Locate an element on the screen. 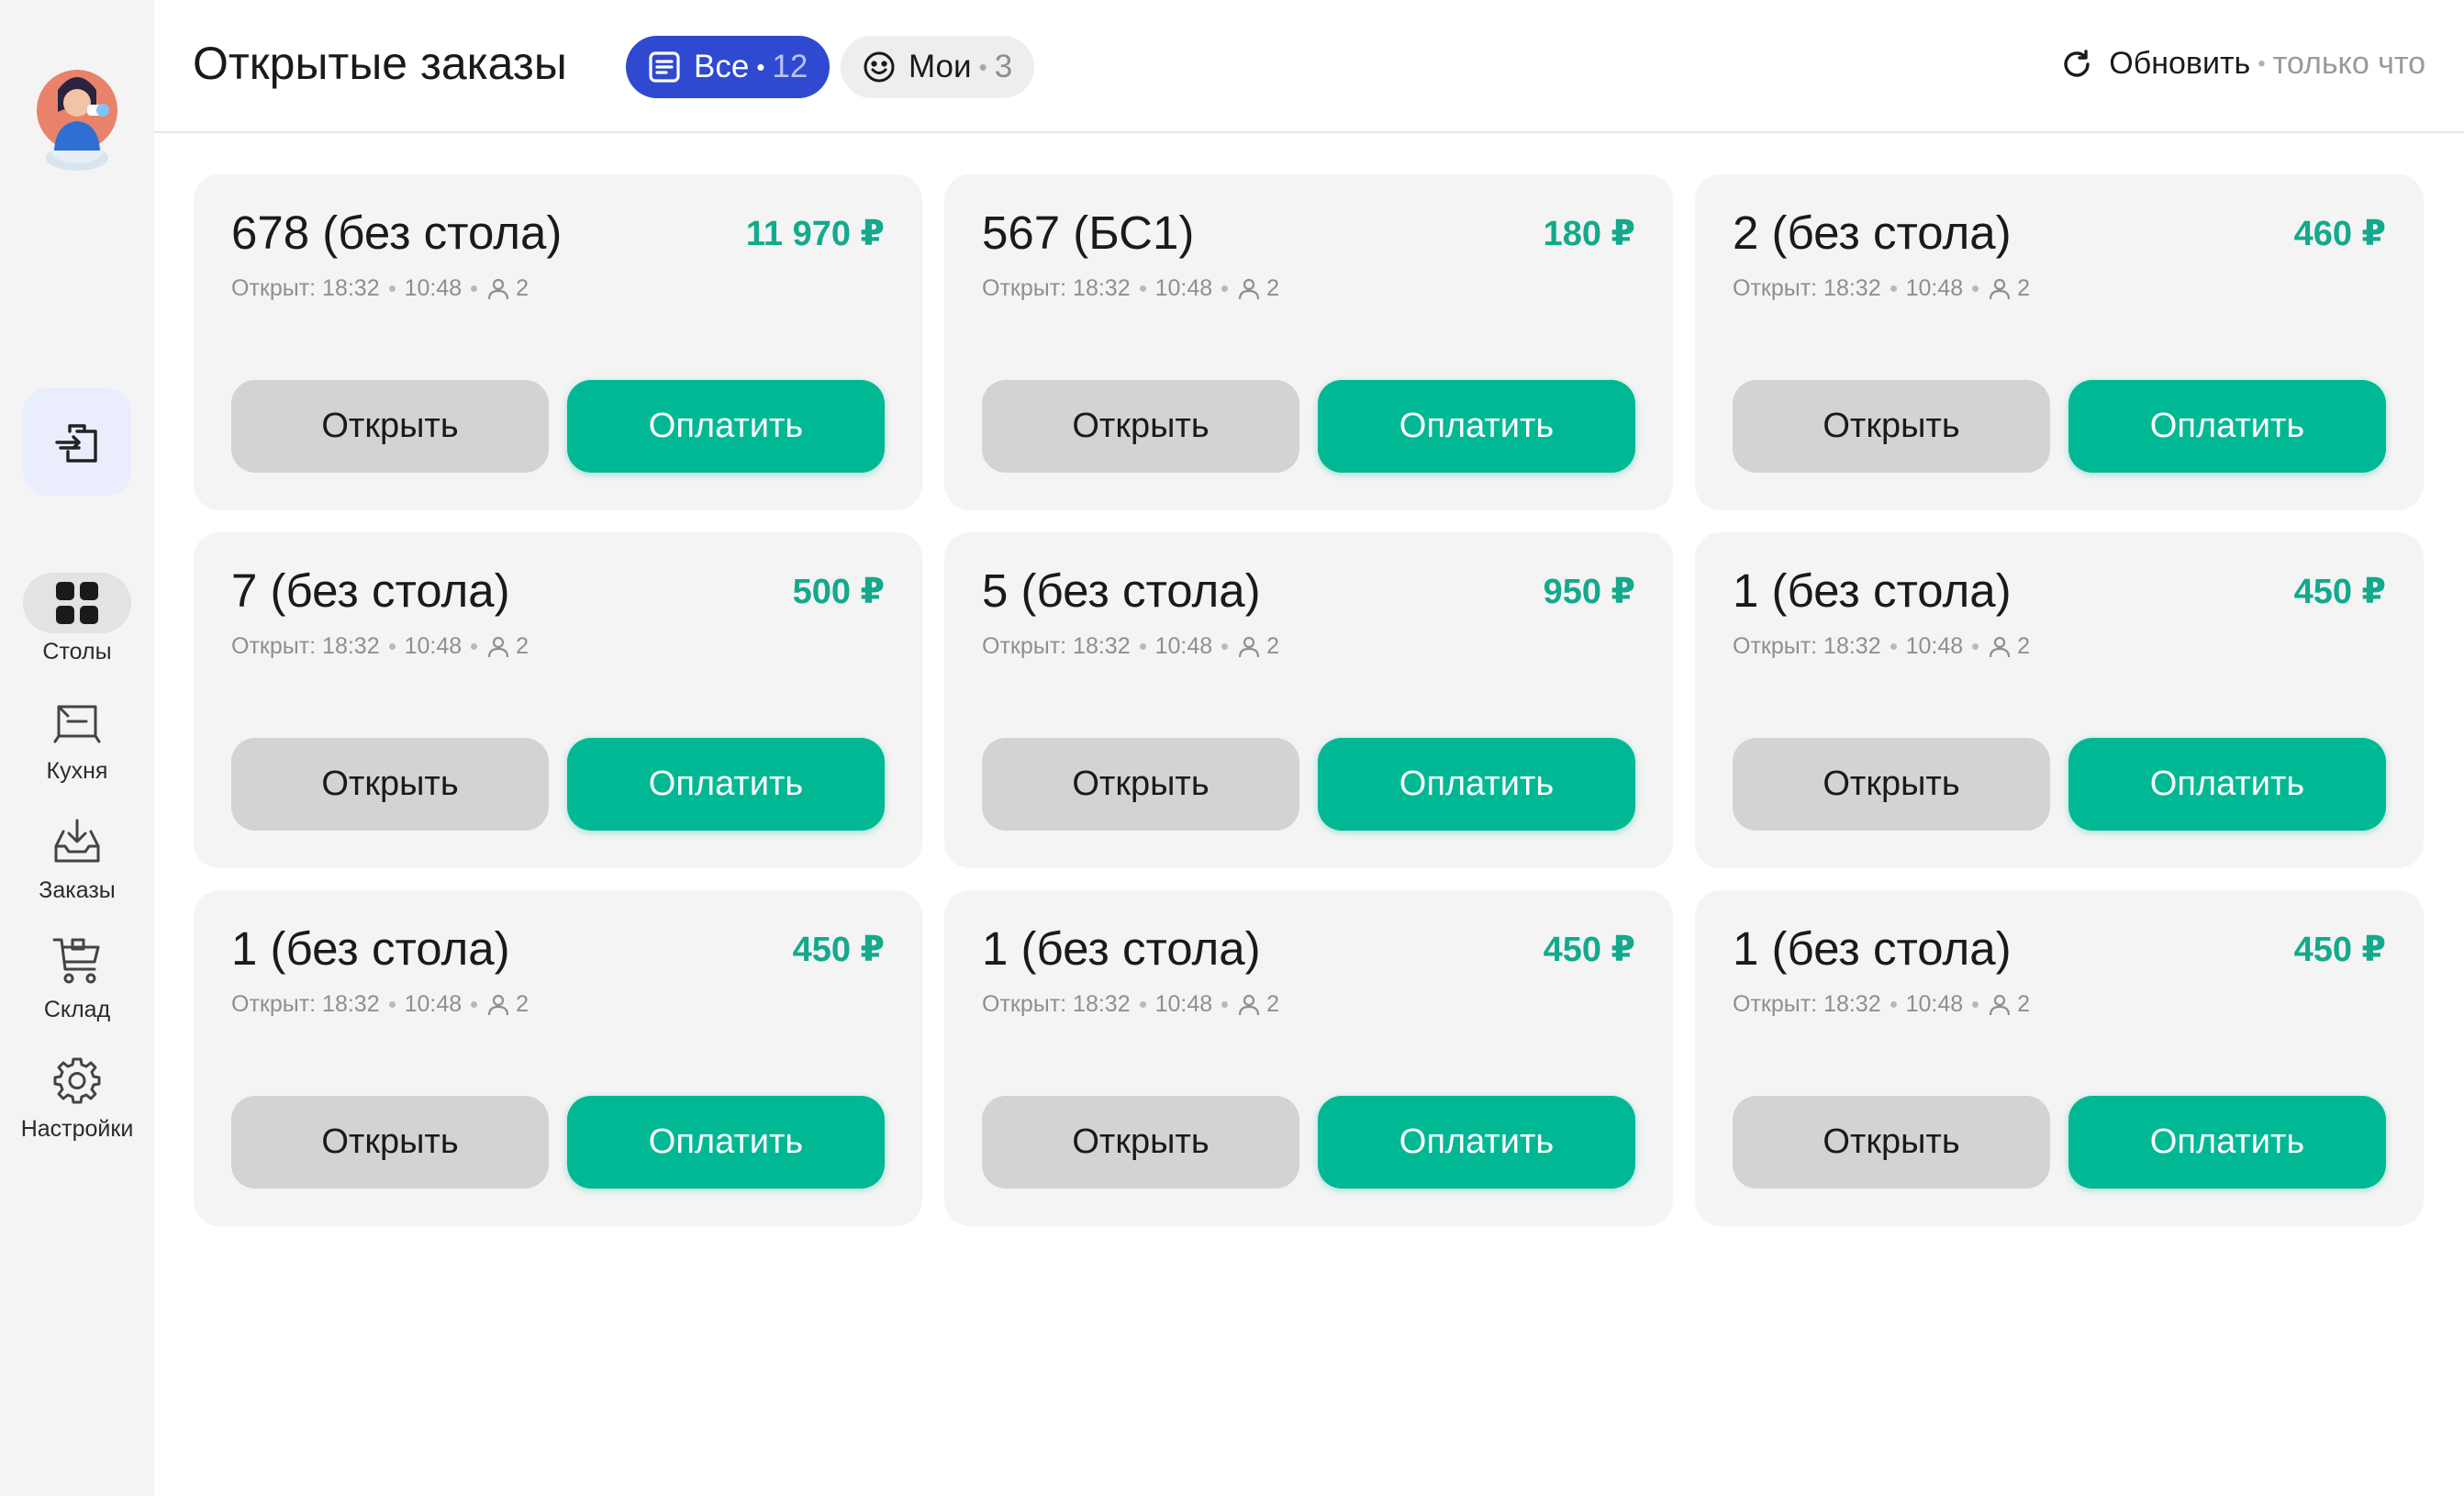 This screenshot has width=2464, height=1496. list-icon is located at coordinates (665, 67).